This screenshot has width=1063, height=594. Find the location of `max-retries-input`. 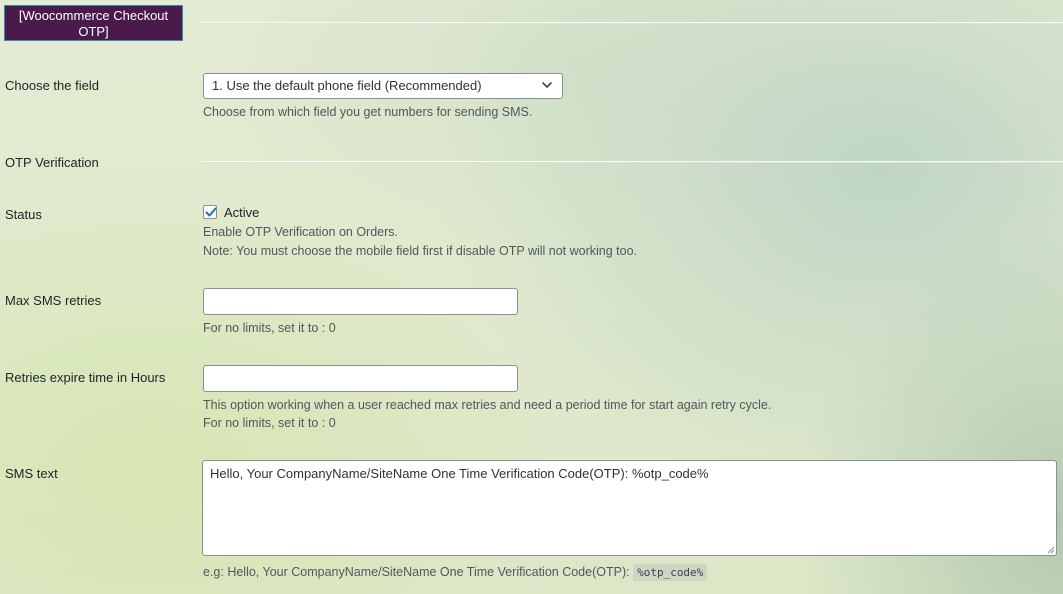

max-retries-input is located at coordinates (360, 301).